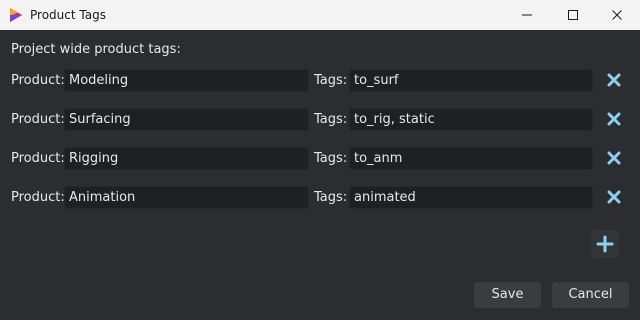 This screenshot has width=640, height=320. What do you see at coordinates (590, 295) in the screenshot?
I see `cancel-button: Cancel` at bounding box center [590, 295].